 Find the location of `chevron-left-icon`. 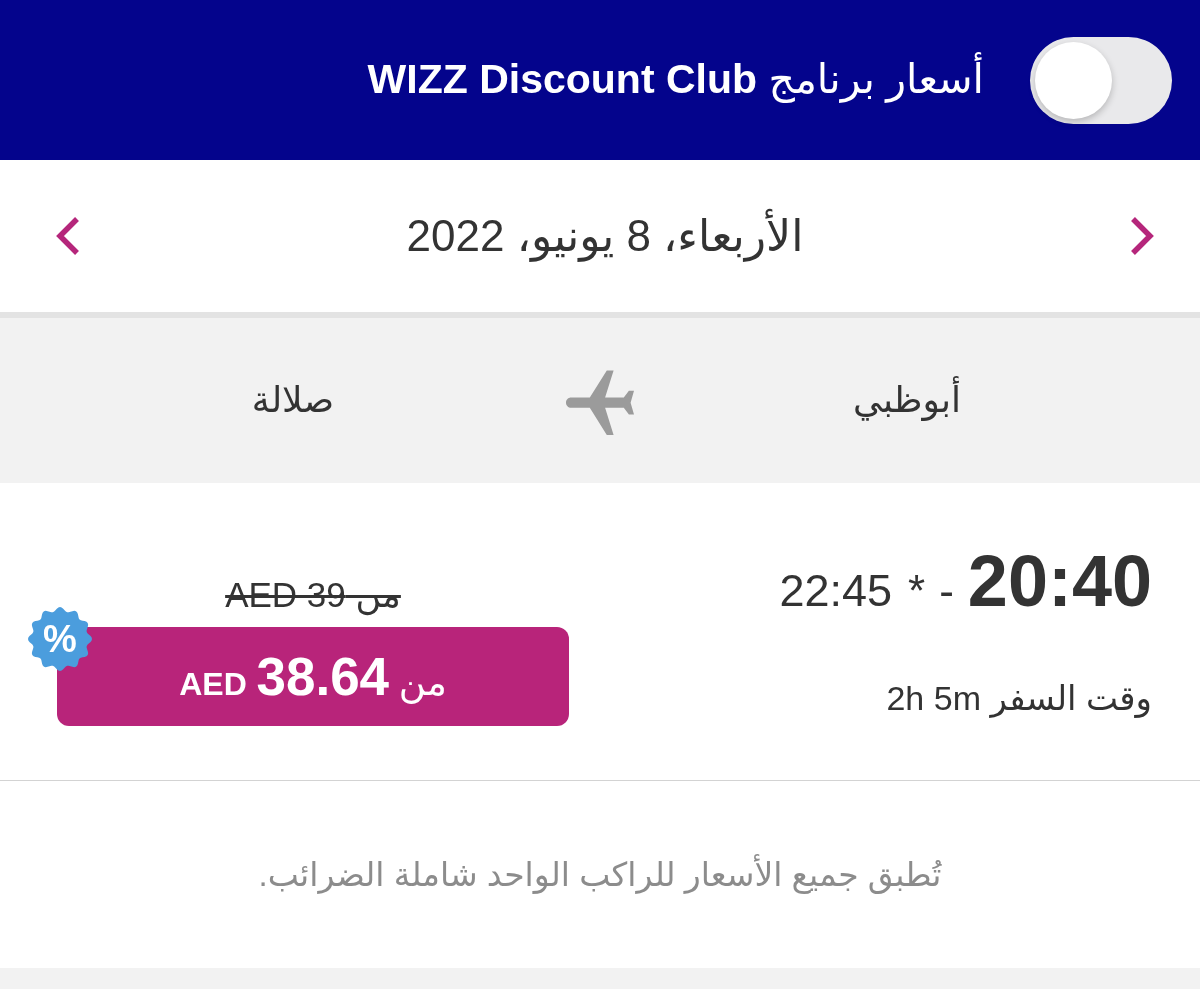

chevron-left-icon is located at coordinates (68, 236).